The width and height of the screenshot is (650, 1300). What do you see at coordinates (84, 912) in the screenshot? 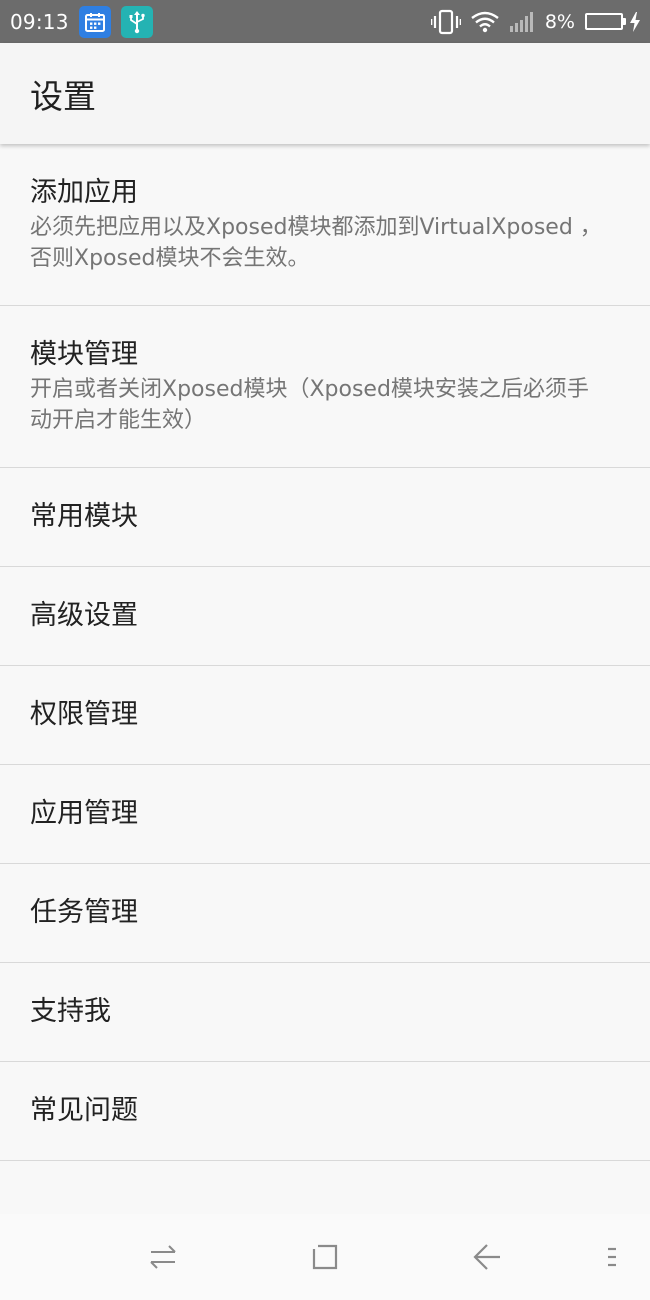
I see `settings-item-title: 任务管理` at bounding box center [84, 912].